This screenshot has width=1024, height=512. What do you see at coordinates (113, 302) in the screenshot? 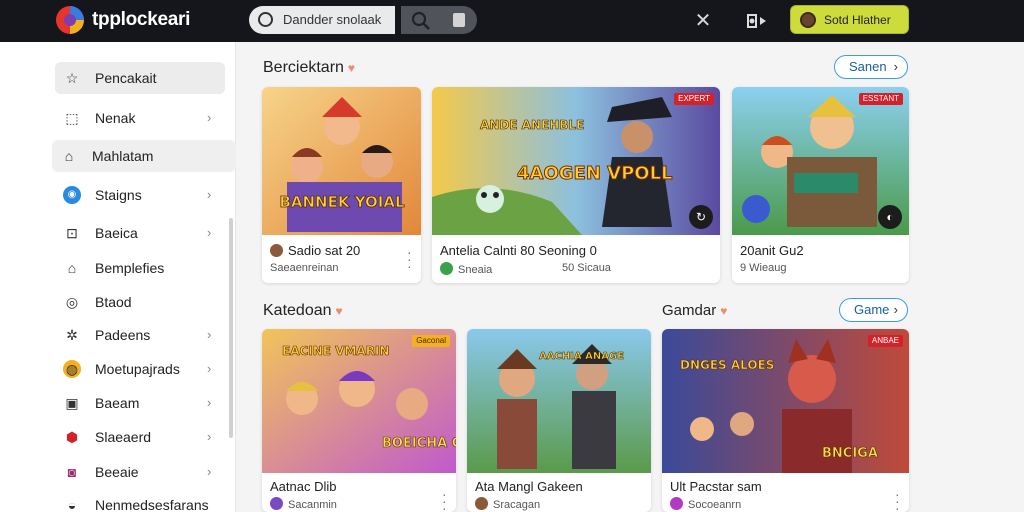
I see `sidebar-item-label: Btaod` at bounding box center [113, 302].